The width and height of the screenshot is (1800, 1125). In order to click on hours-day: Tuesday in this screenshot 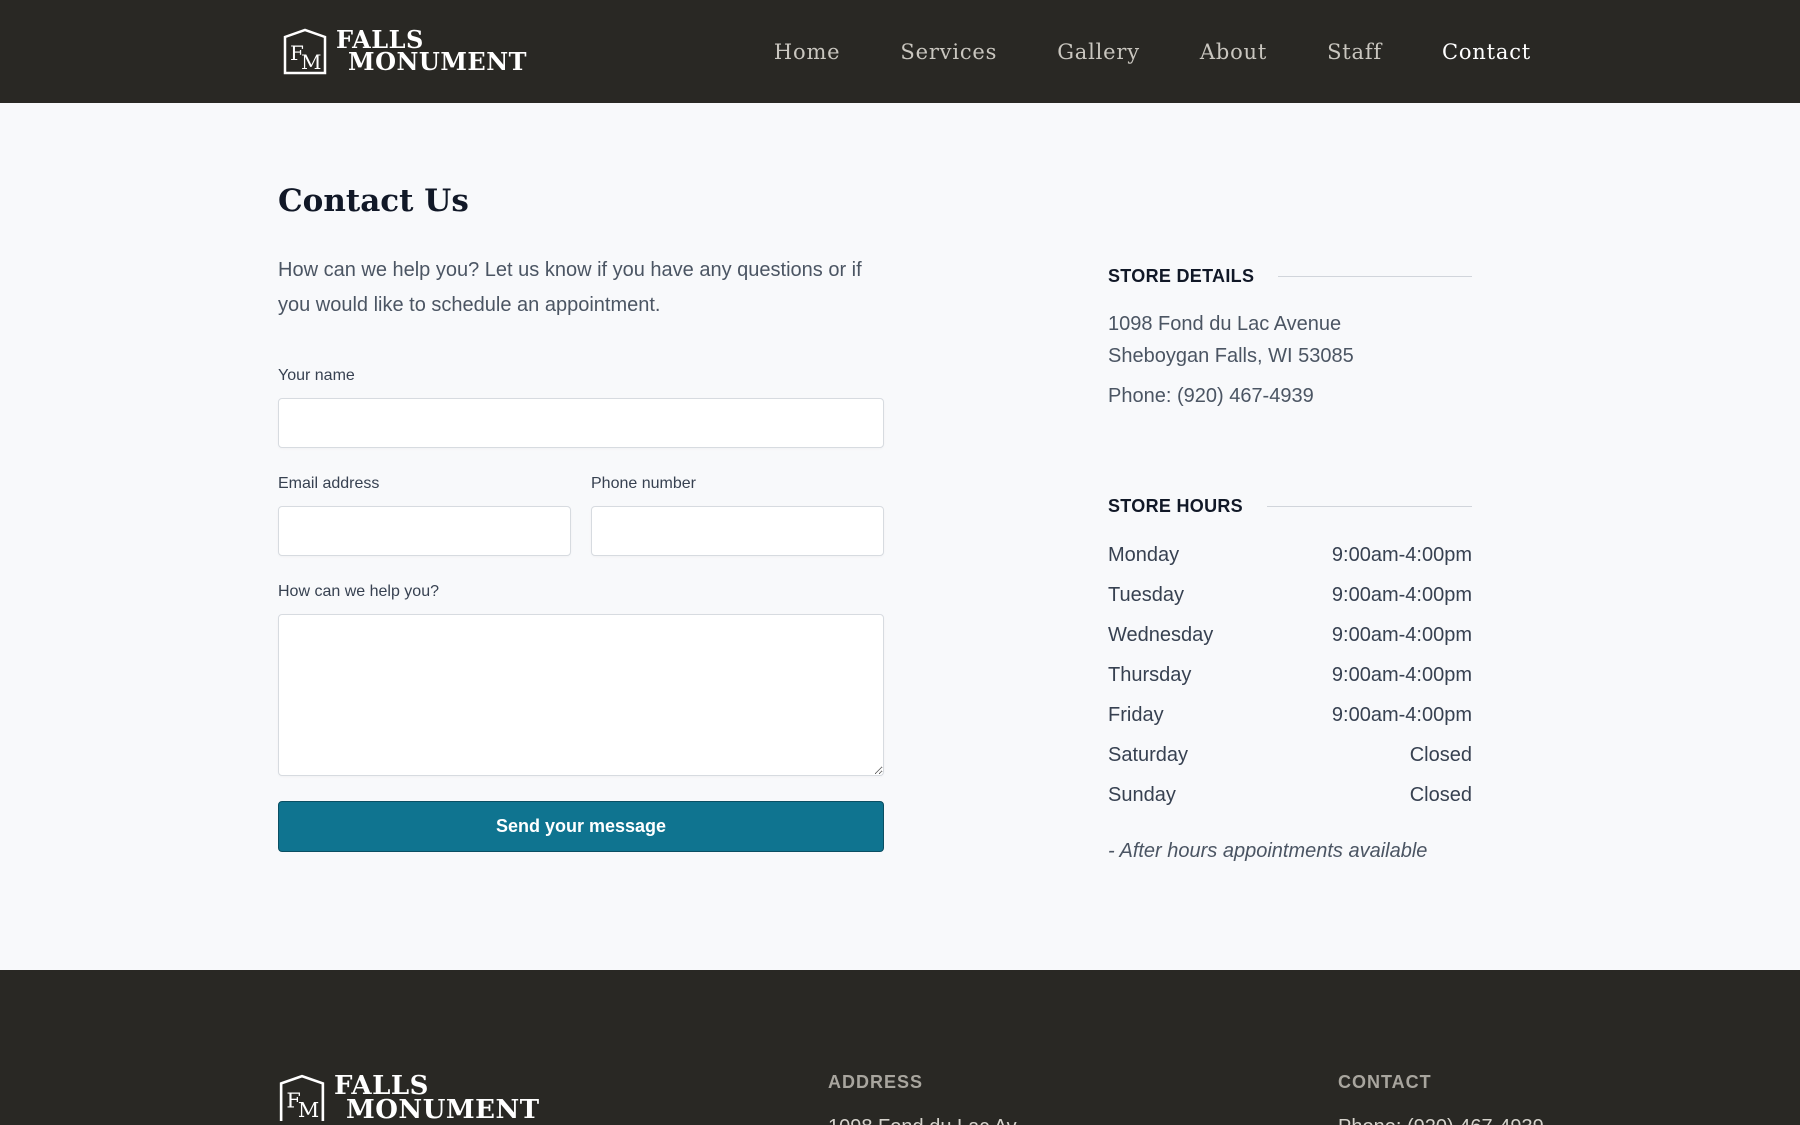, I will do `click(1146, 595)`.